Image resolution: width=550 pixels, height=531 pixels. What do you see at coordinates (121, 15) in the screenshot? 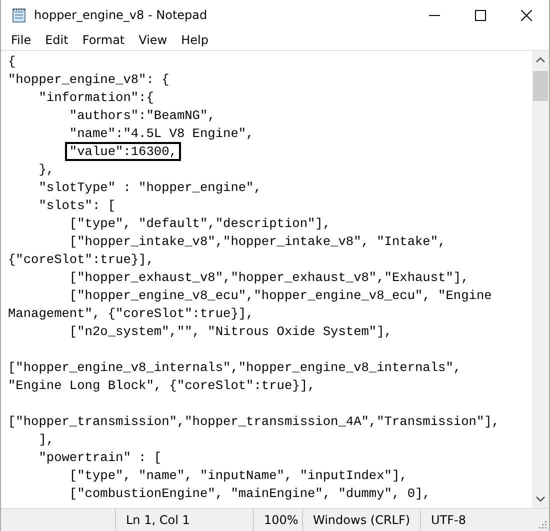
I see `window-title: hopper_engine_v8 - Notepad` at bounding box center [121, 15].